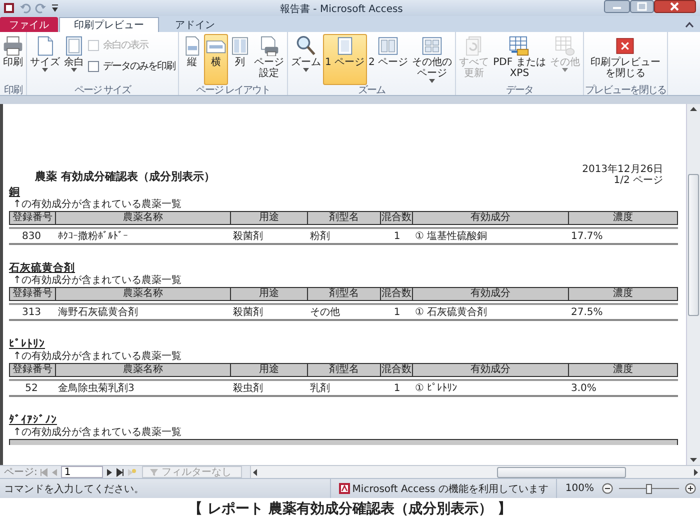  I want to click on zoom-reading: 100%, so click(579, 488).